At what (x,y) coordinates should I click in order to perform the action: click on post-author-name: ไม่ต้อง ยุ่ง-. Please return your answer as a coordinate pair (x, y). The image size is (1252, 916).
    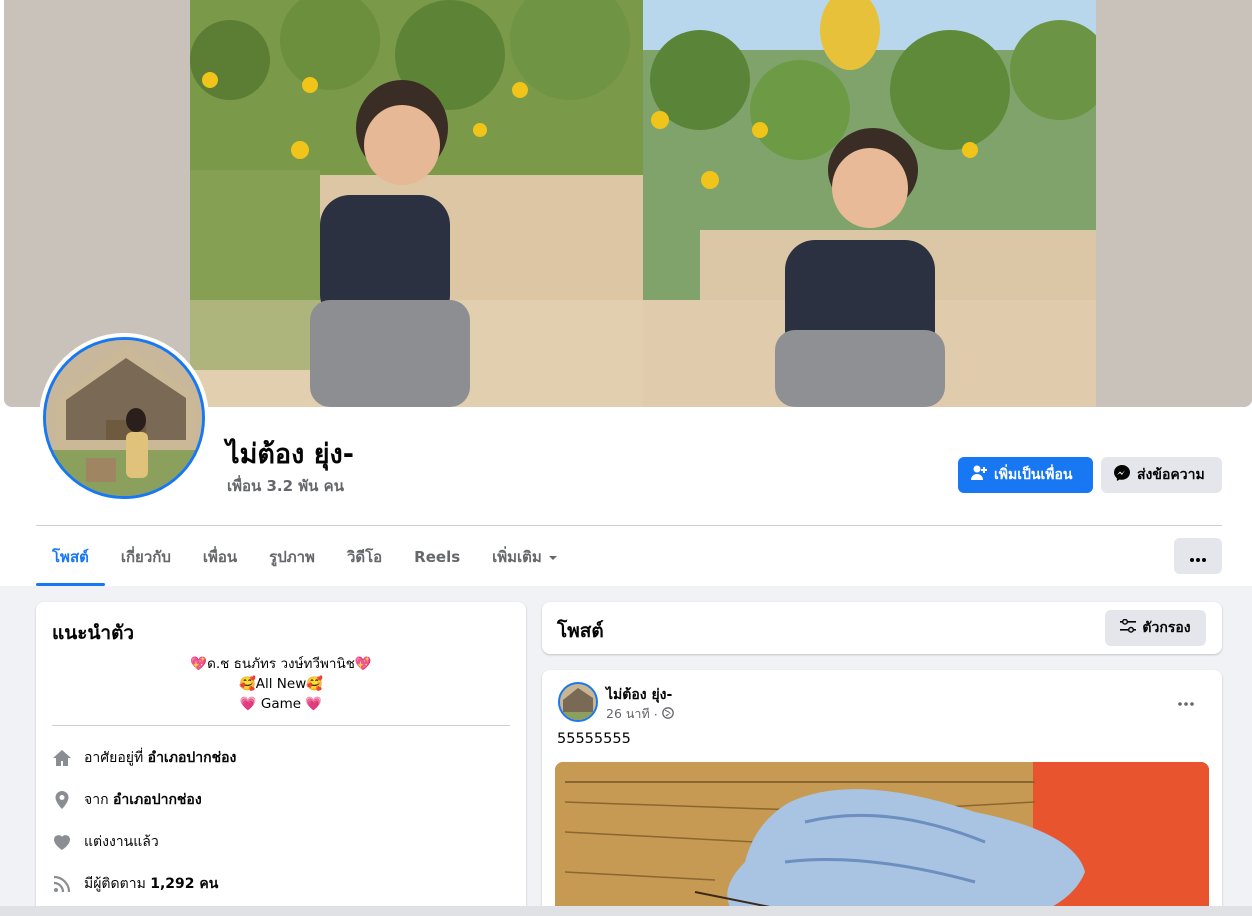
    Looking at the image, I should click on (639, 695).